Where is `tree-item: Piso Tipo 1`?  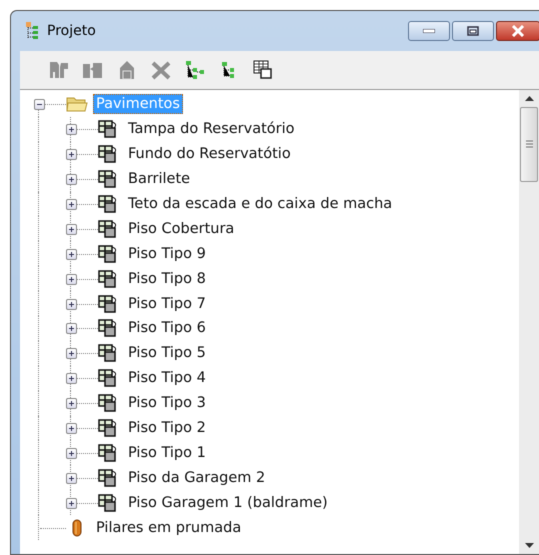
tree-item: Piso Tipo 1 is located at coordinates (167, 452).